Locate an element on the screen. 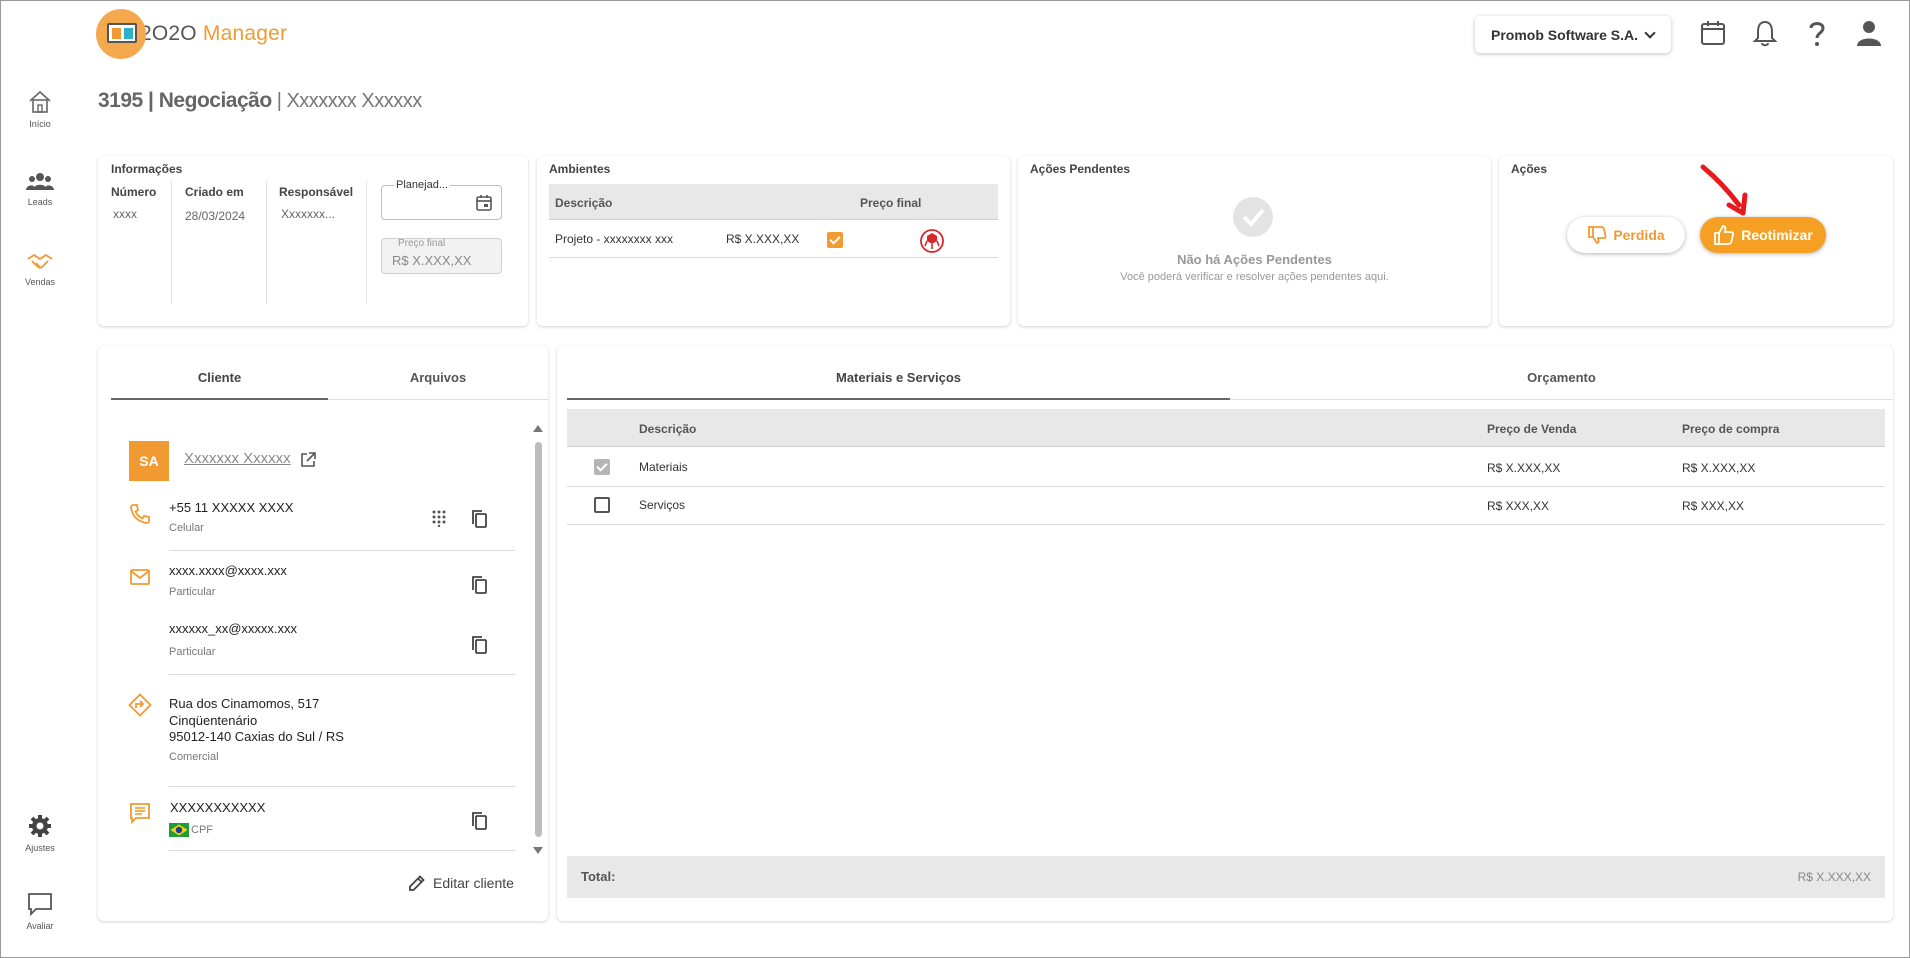 This screenshot has height=958, width=1910. sidebar-label: Início is located at coordinates (40, 124).